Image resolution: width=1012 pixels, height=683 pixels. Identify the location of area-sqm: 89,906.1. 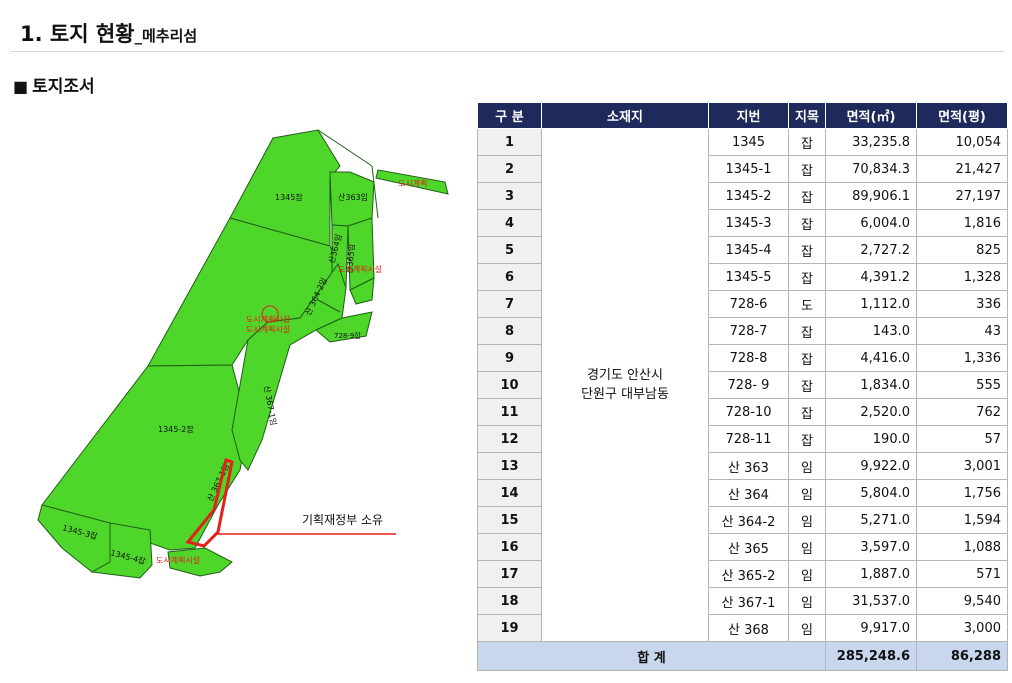
(871, 196).